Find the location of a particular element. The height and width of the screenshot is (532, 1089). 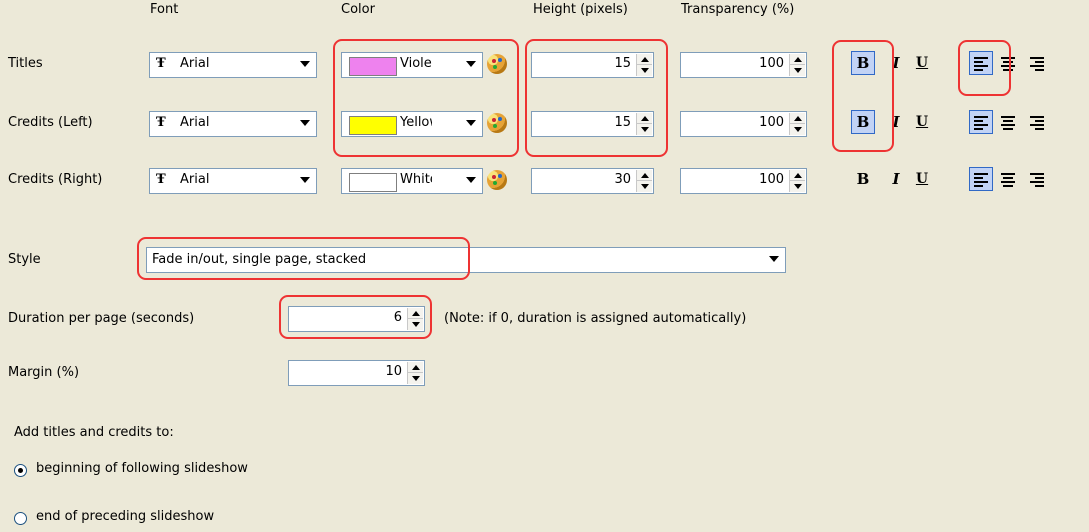

height-value: 30 is located at coordinates (622, 179).